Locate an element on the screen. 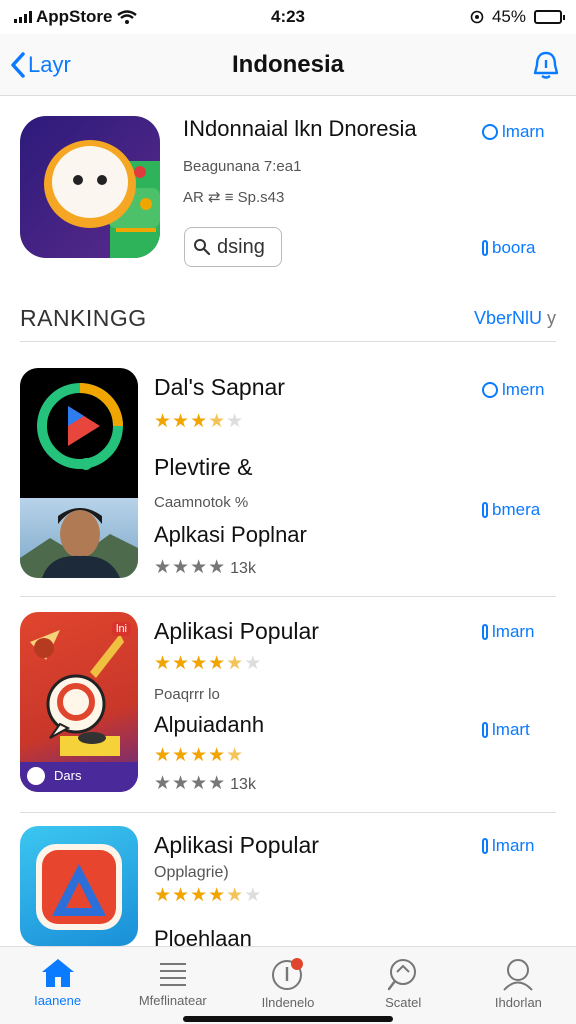 This screenshot has height=1024, width=576. icon-tag-label: lni is located at coordinates (122, 629).